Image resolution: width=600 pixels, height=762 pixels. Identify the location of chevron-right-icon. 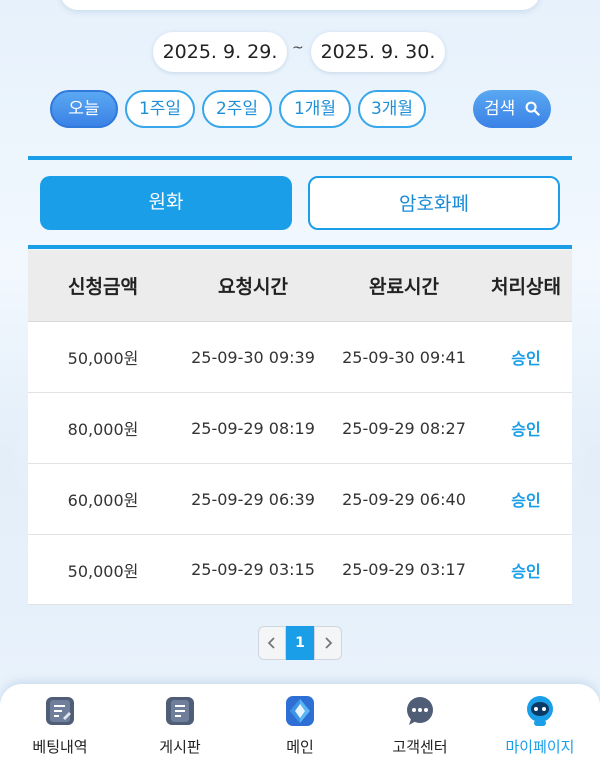
(329, 643).